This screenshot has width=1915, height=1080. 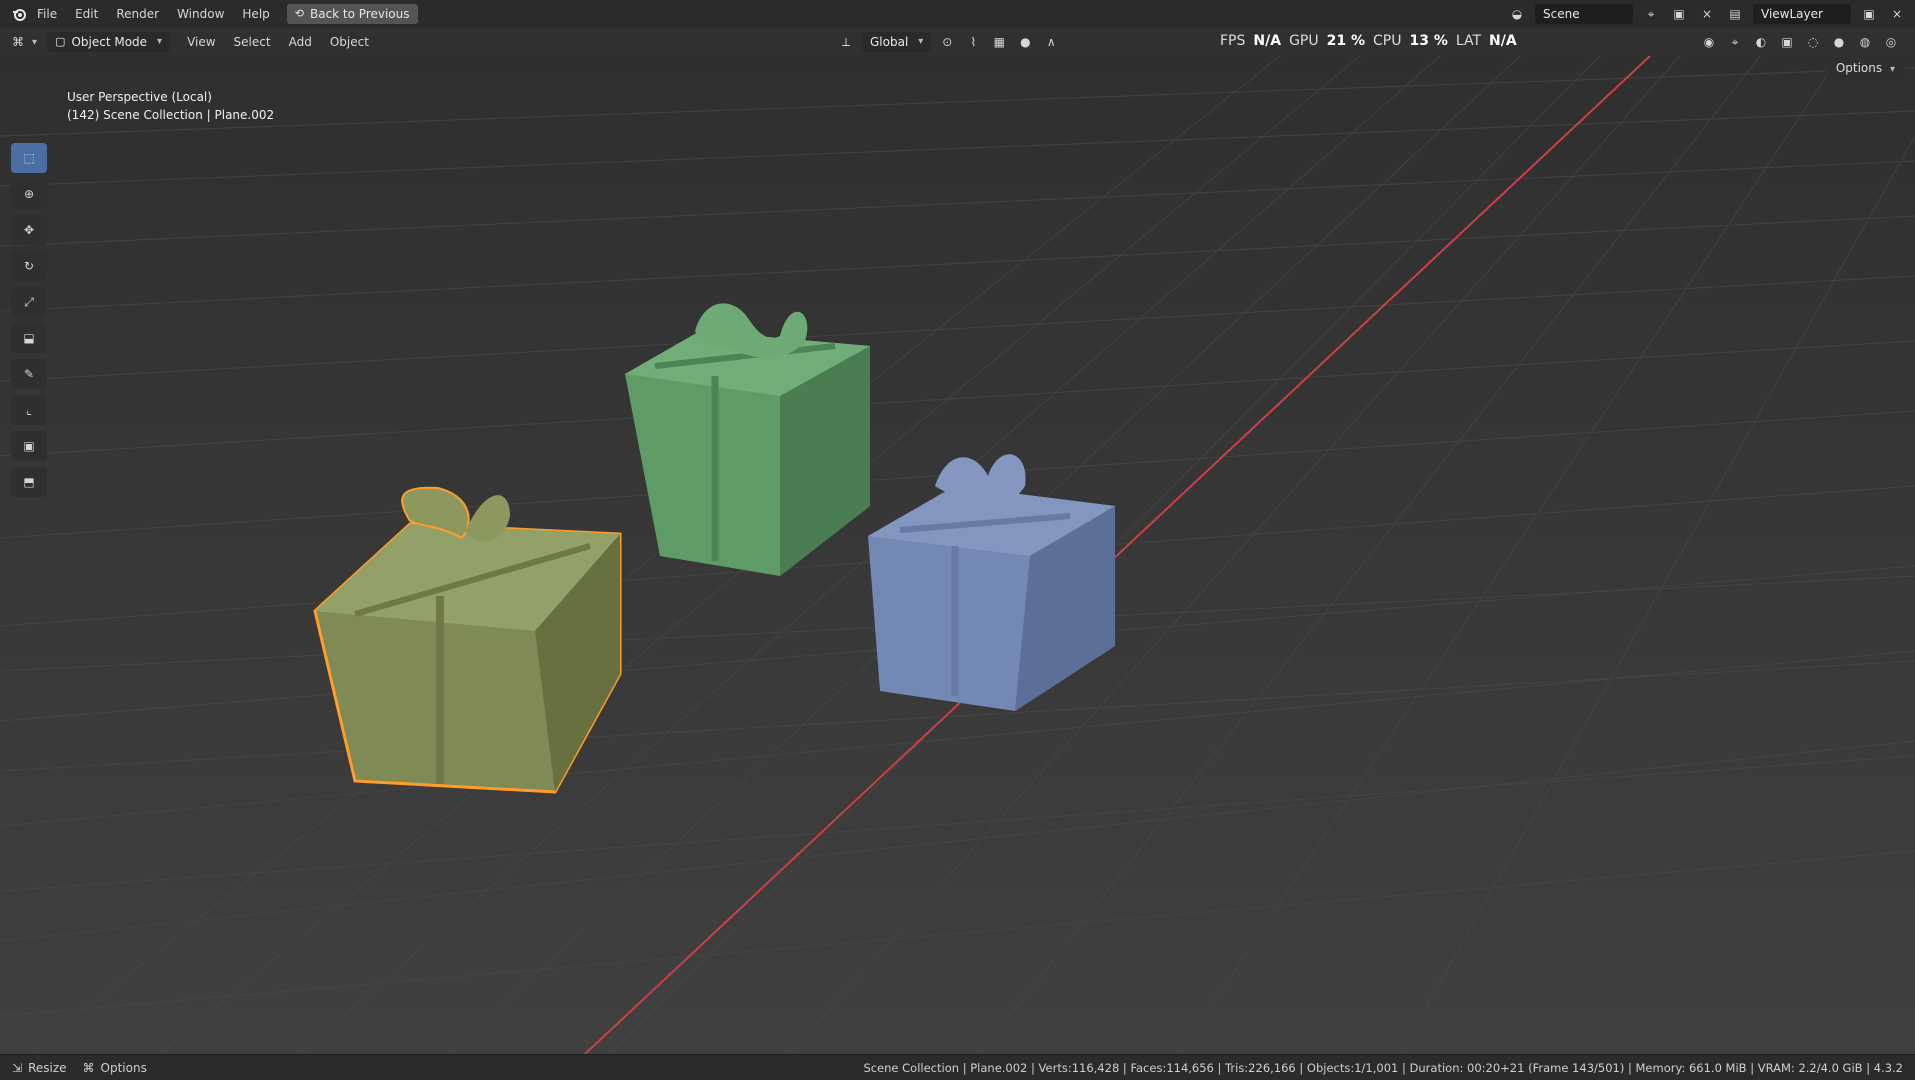 What do you see at coordinates (1709, 42) in the screenshot?
I see `visibility-icon: ◉` at bounding box center [1709, 42].